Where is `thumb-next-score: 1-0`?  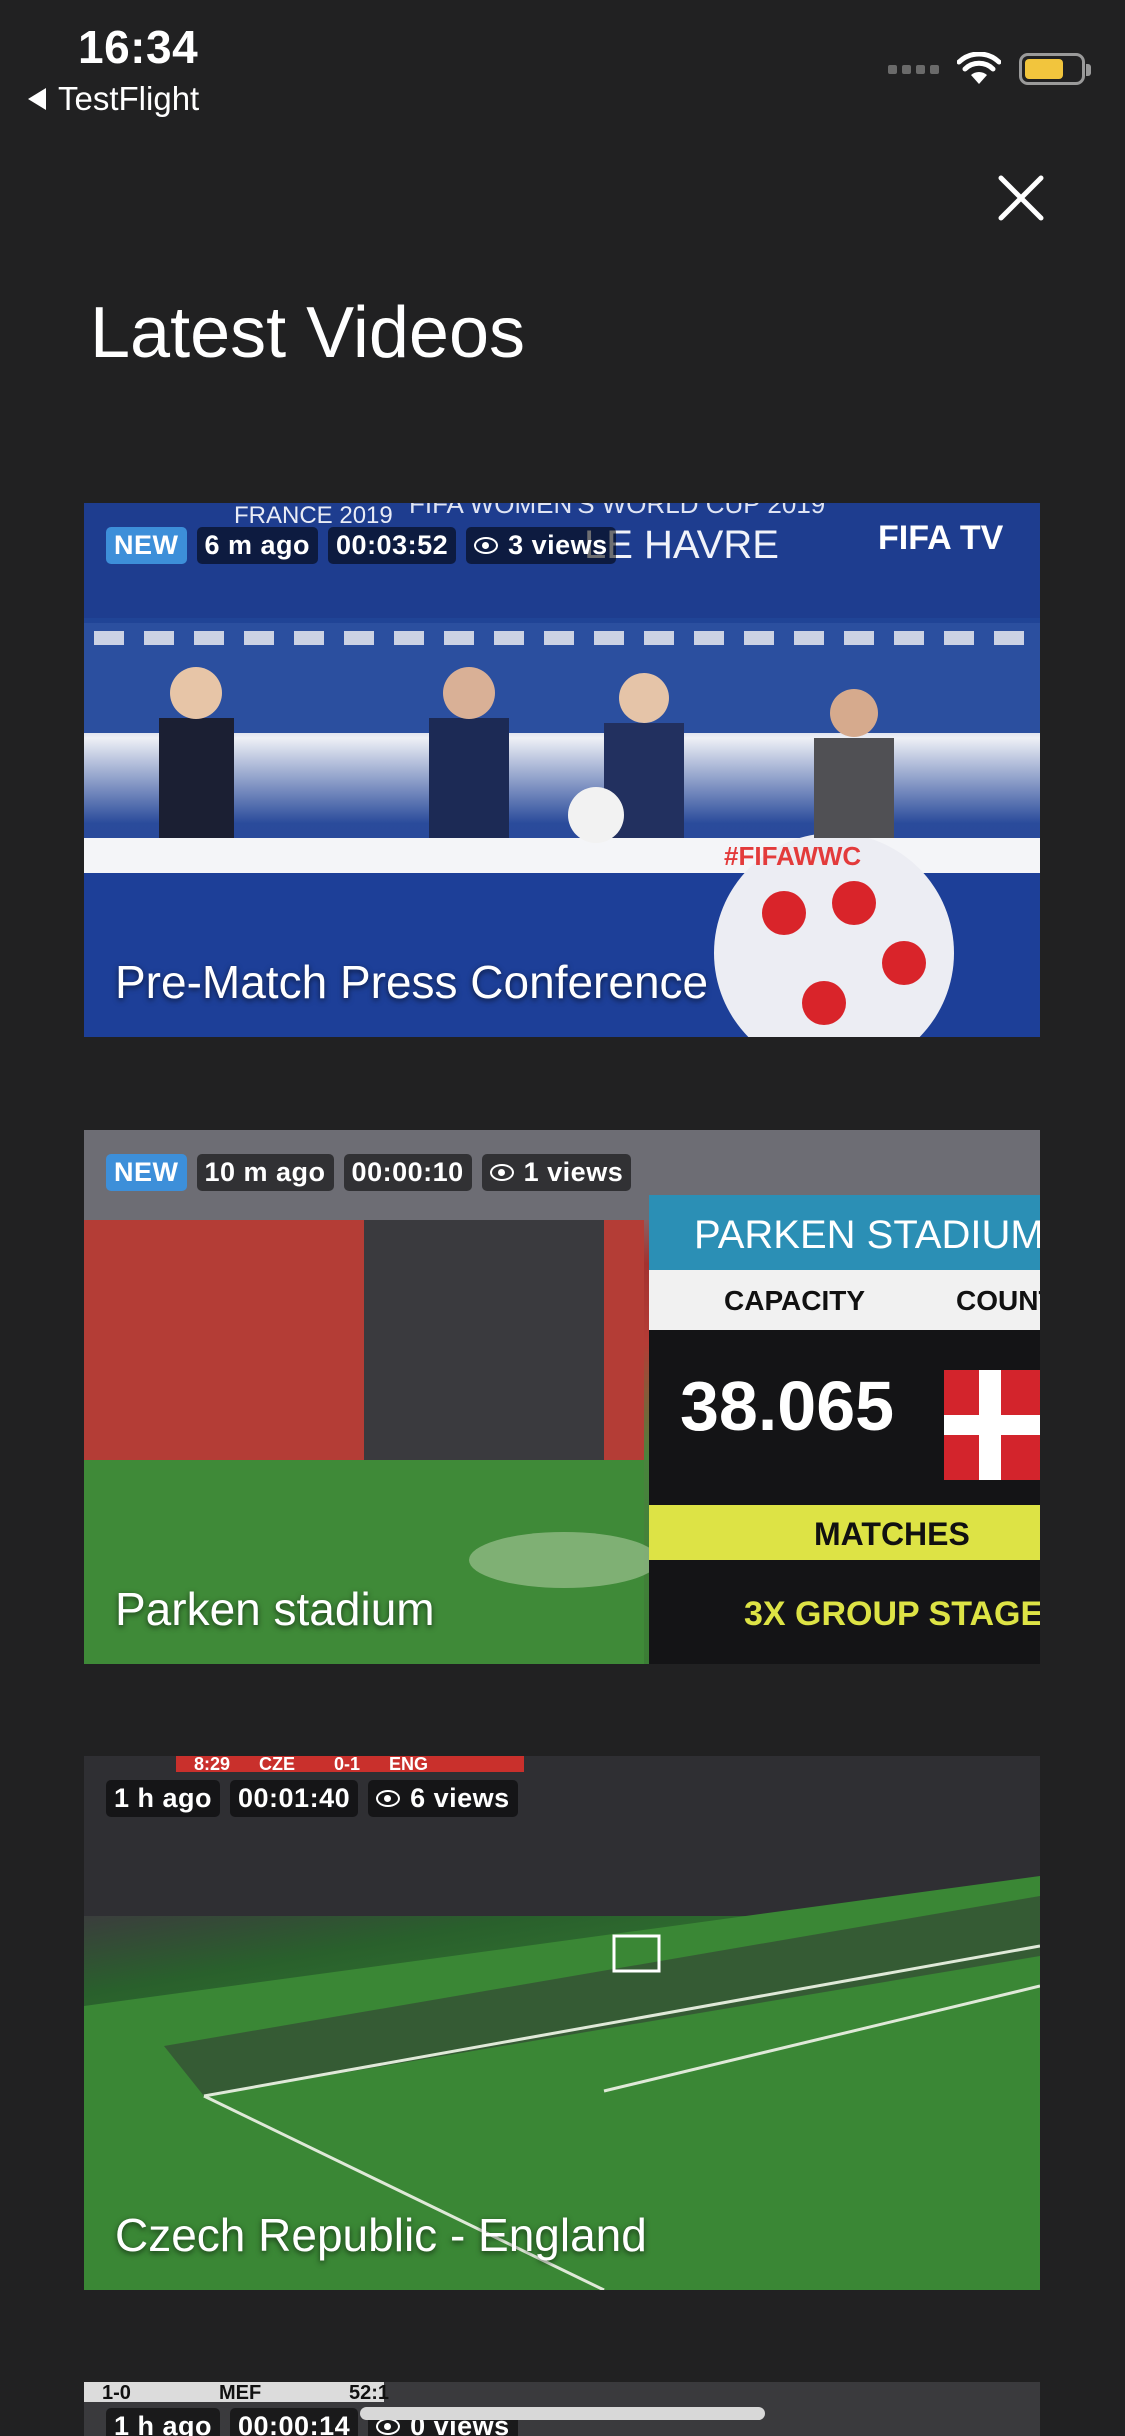
thumb-next-score: 1-0 is located at coordinates (116, 2393).